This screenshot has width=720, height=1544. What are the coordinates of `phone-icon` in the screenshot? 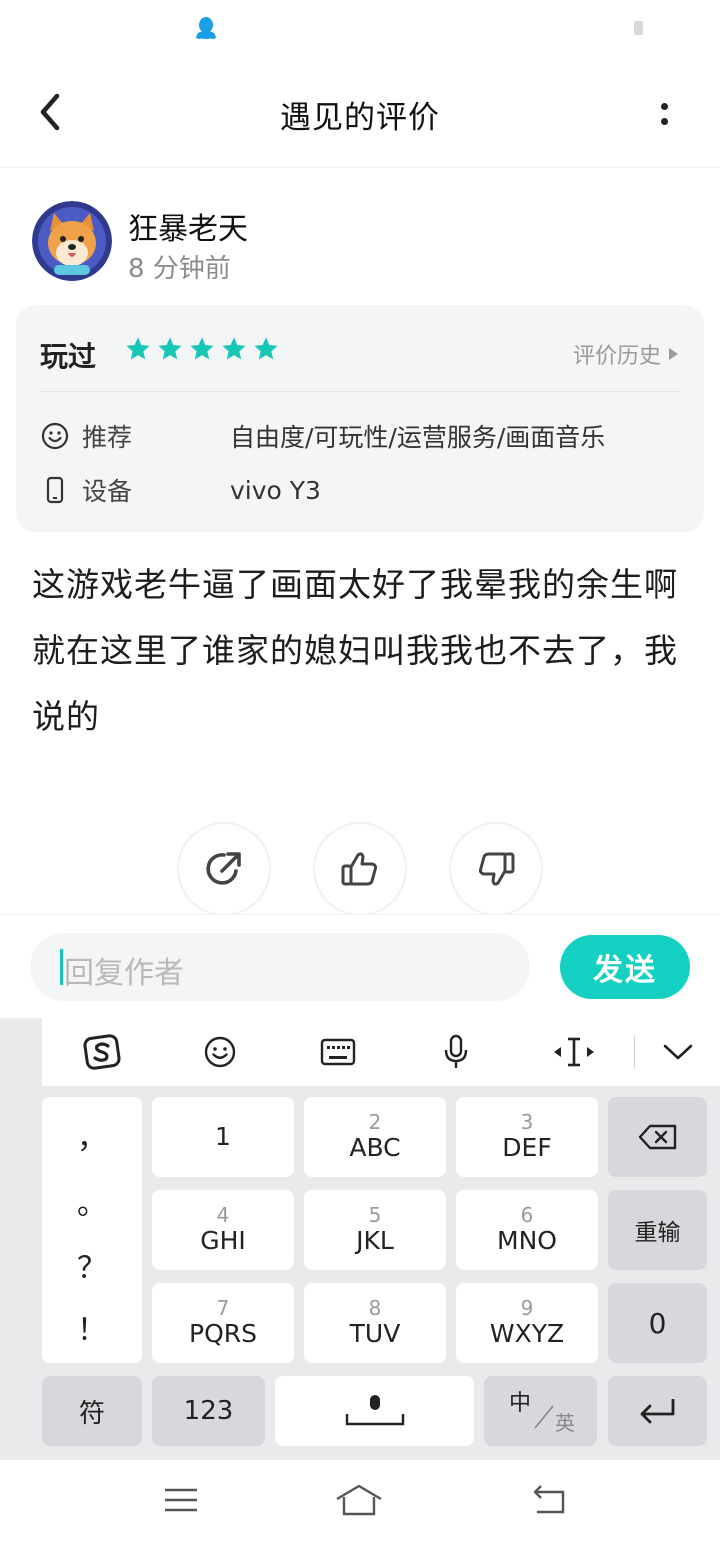 It's located at (55, 490).